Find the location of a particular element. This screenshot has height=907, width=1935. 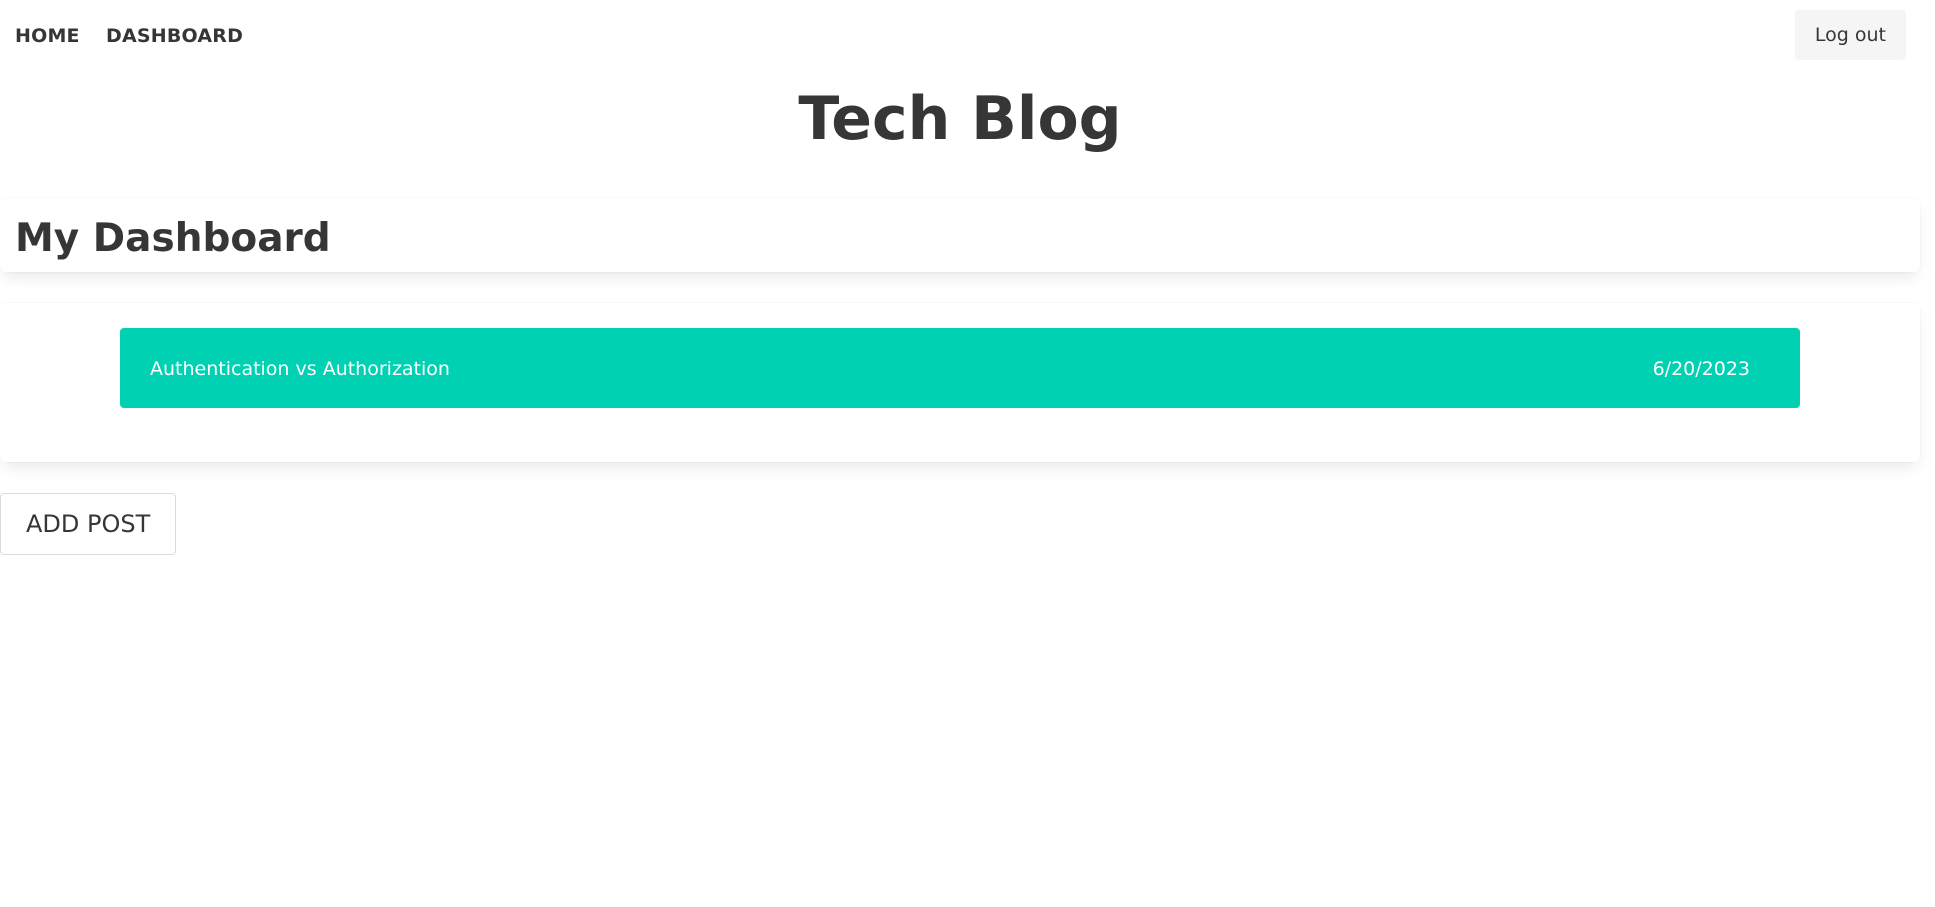

dashboard-header-card: My Dashboard is located at coordinates (960, 235).